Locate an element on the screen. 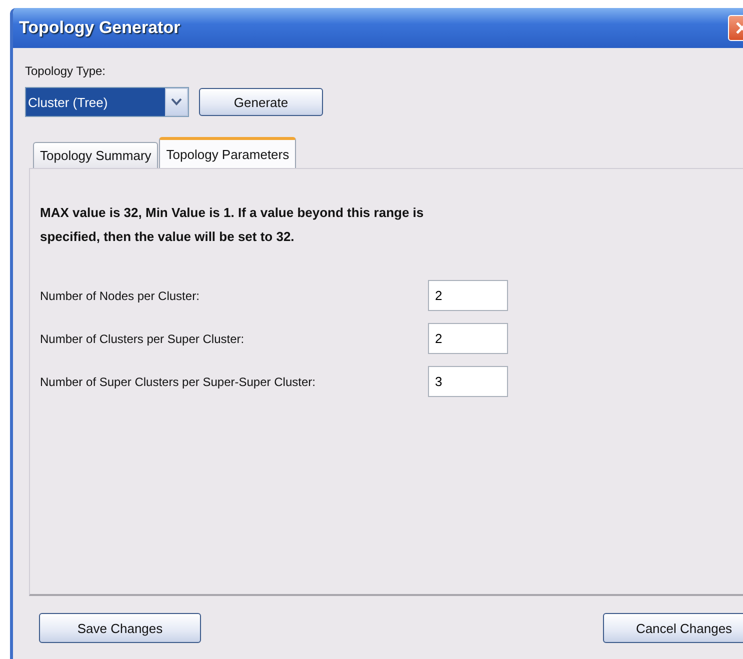 The image size is (743, 659). parameter-label: Number of Super Clusters per Super-Super Cluster: is located at coordinates (178, 381).